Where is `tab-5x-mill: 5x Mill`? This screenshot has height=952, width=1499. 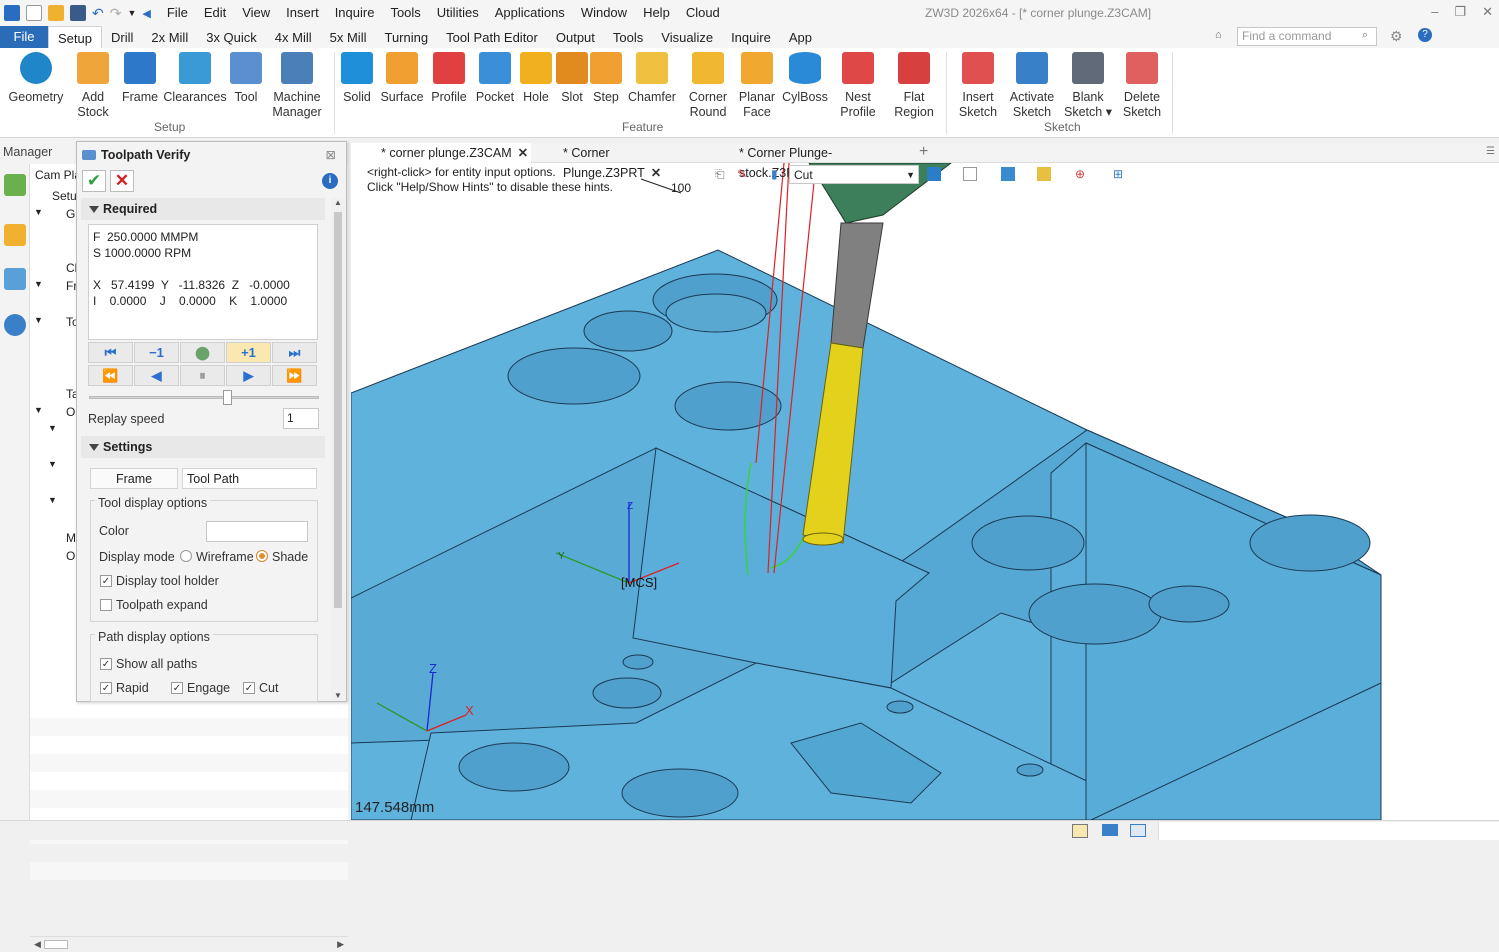
tab-5x-mill: 5x Mill is located at coordinates (348, 37).